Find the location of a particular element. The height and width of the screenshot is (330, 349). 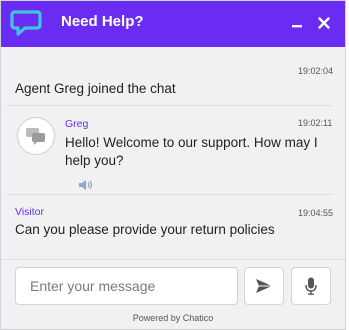

agent-name: Greg is located at coordinates (77, 124).